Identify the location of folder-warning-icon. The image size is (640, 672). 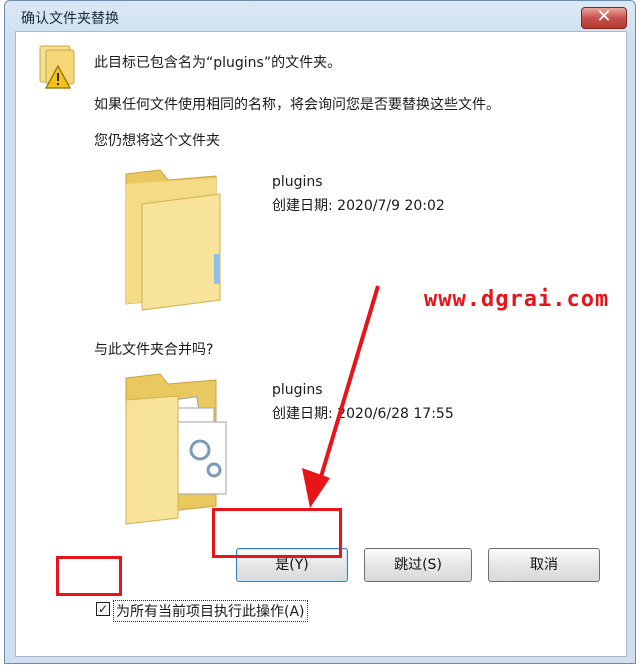
(57, 67).